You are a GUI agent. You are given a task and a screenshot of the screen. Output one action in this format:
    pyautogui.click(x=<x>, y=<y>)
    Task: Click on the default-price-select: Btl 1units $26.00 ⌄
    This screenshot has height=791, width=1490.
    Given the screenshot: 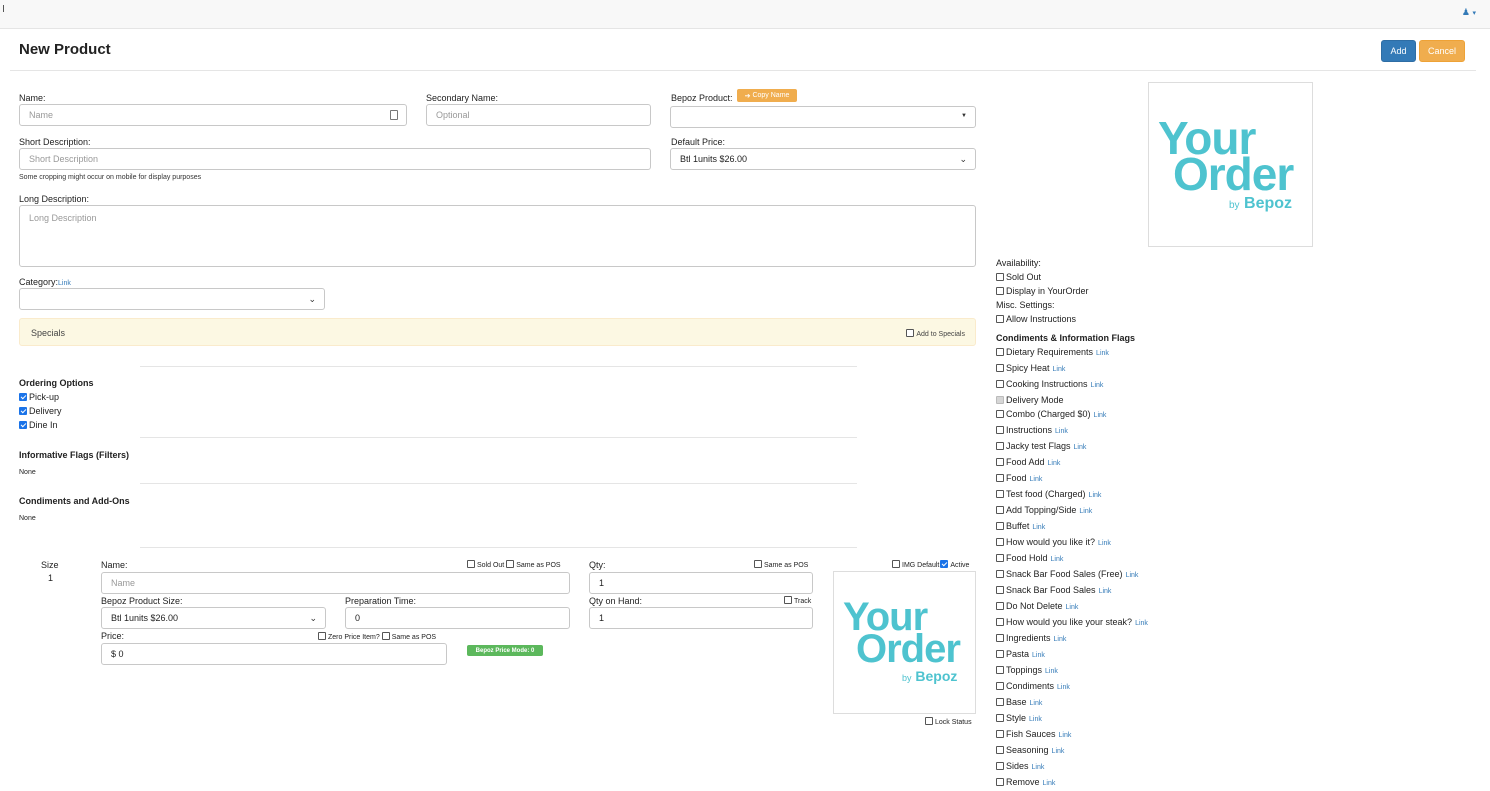 What is the action you would take?
    pyautogui.click(x=823, y=159)
    